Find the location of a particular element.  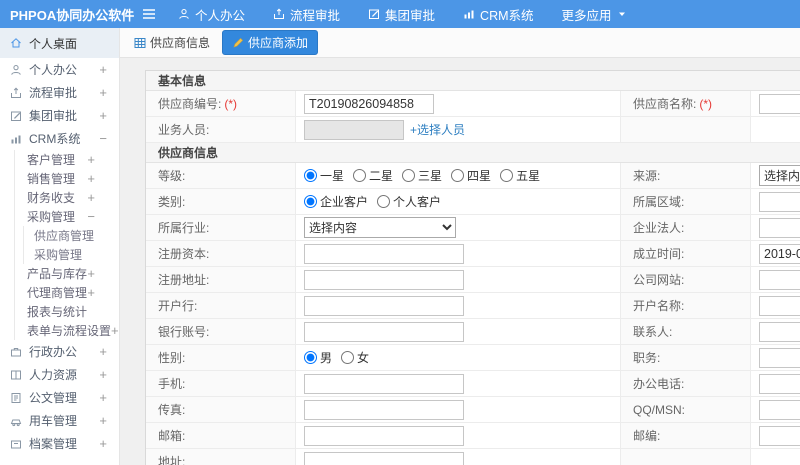

sidebar-item-supplier-mgmt: 供应商管理 is located at coordinates (71, 235).